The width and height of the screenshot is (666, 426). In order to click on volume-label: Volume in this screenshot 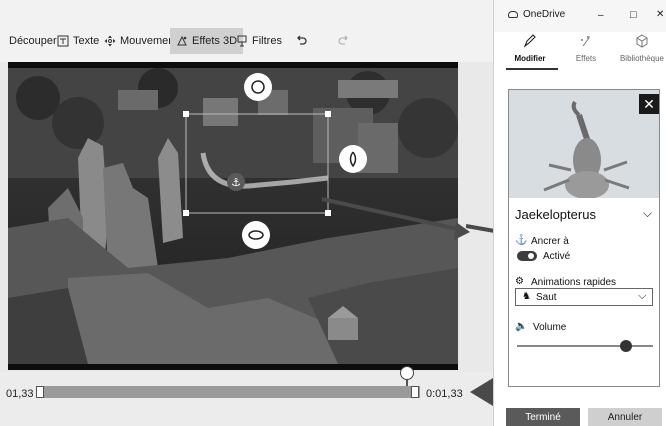, I will do `click(550, 327)`.